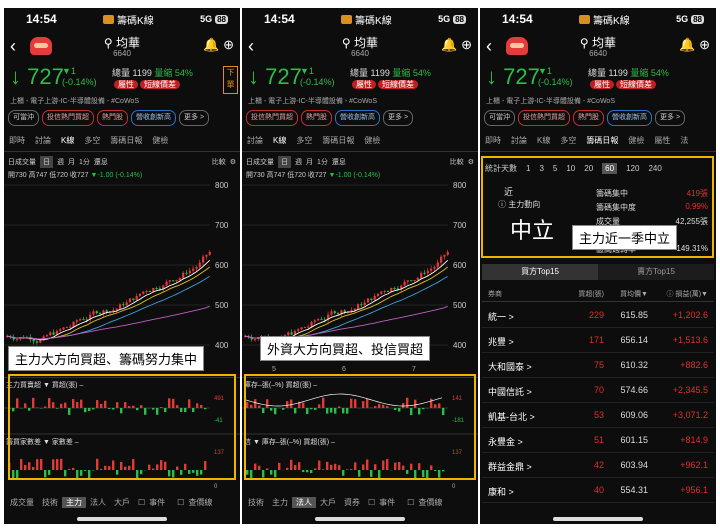 This screenshot has width=720, height=531. I want to click on broker-row: 群益金鼎 > 42 603.94 +962.1, so click(598, 466).